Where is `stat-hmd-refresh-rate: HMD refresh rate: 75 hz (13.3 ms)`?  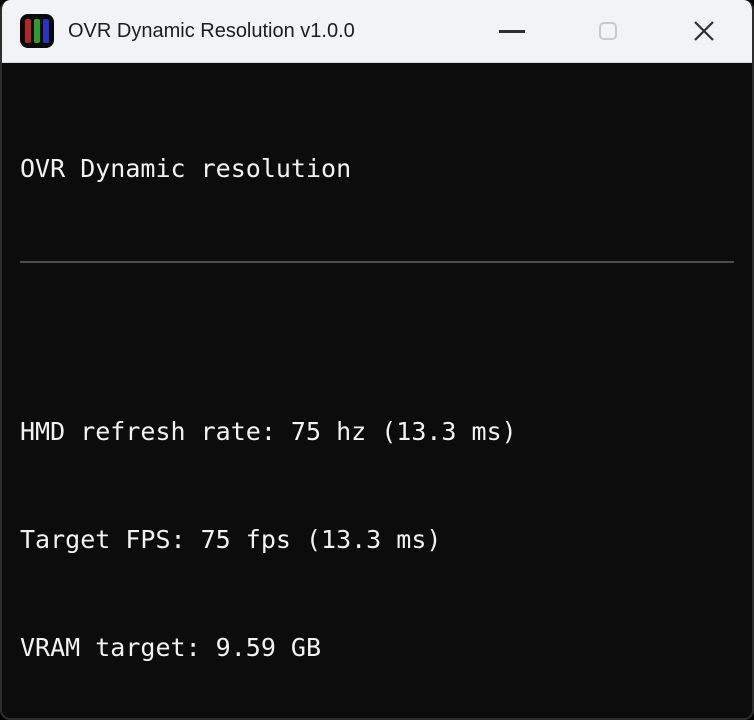
stat-hmd-refresh-rate: HMD refresh rate: 75 hz (13.3 ms) is located at coordinates (268, 431).